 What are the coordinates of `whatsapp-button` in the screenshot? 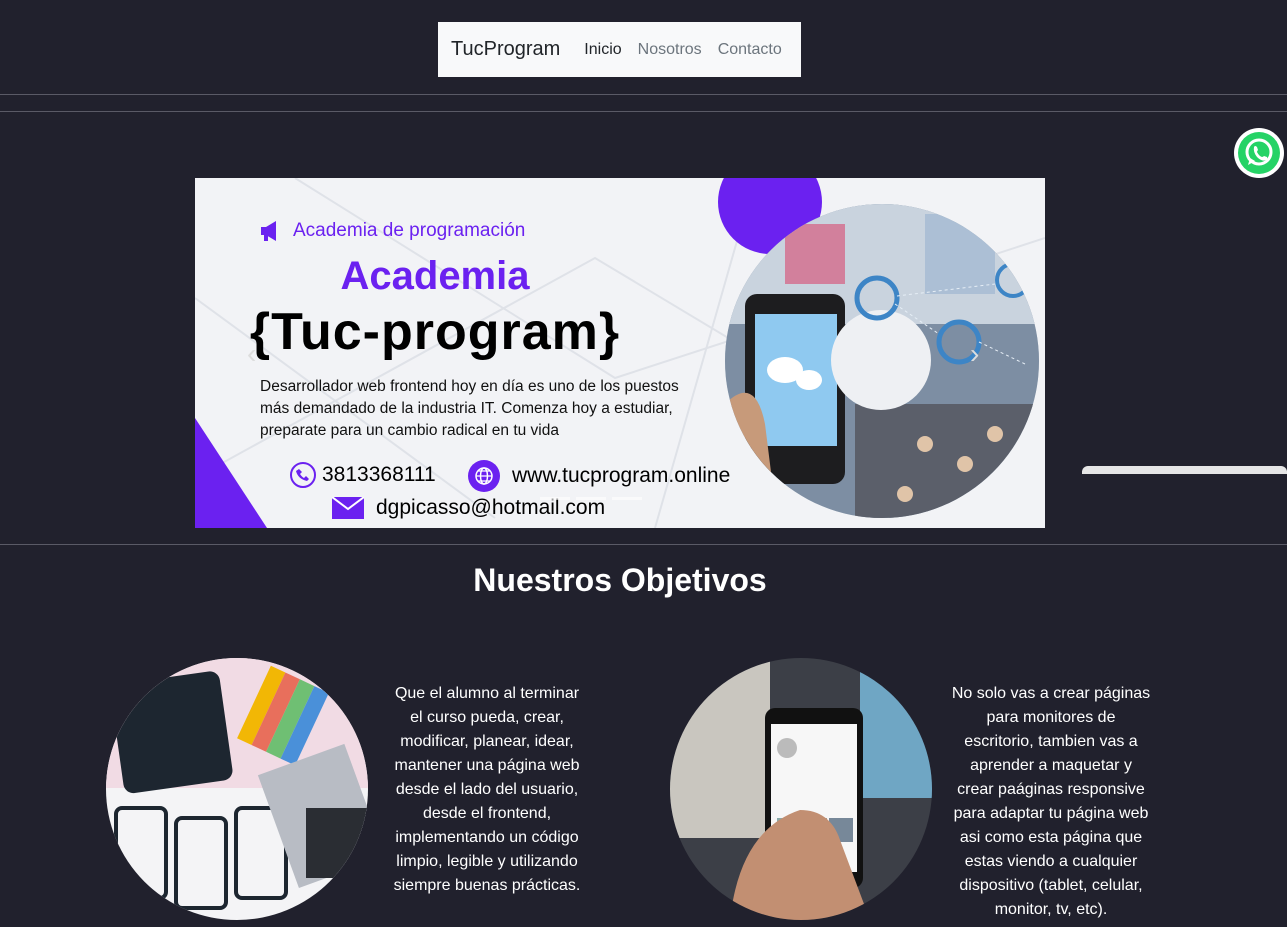 It's located at (1259, 153).